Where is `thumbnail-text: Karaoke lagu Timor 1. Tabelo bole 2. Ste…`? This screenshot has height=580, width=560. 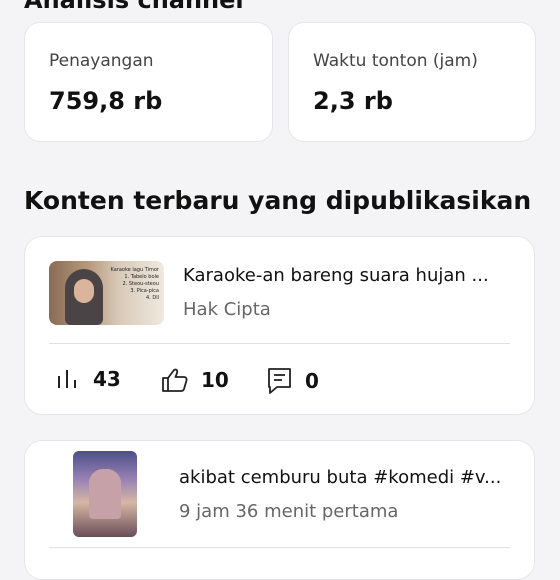 thumbnail-text: Karaoke lagu Timor 1. Tabelo bole 2. Ste… is located at coordinates (133, 293).